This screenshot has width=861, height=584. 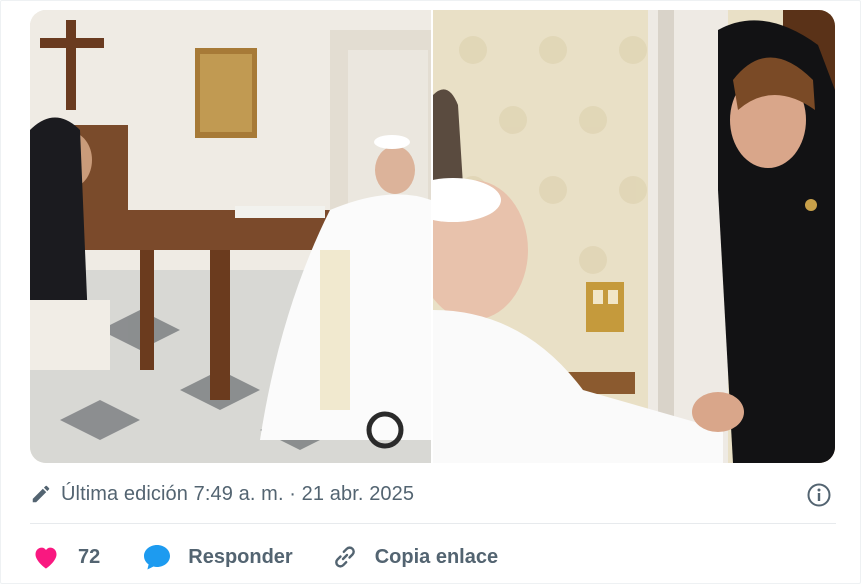 What do you see at coordinates (157, 557) in the screenshot?
I see `reply-bubble-icon` at bounding box center [157, 557].